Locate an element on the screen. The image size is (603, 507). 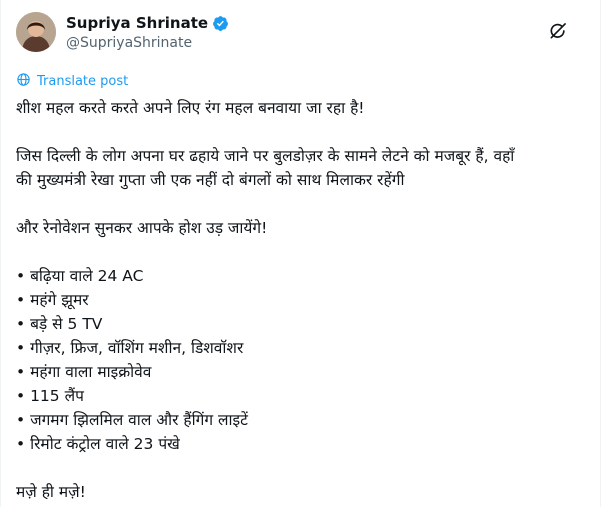
bullet-item: • गीज़र, फ्रिज, वॉशिंग मशीन, डिशवॉशर is located at coordinates (130, 348).